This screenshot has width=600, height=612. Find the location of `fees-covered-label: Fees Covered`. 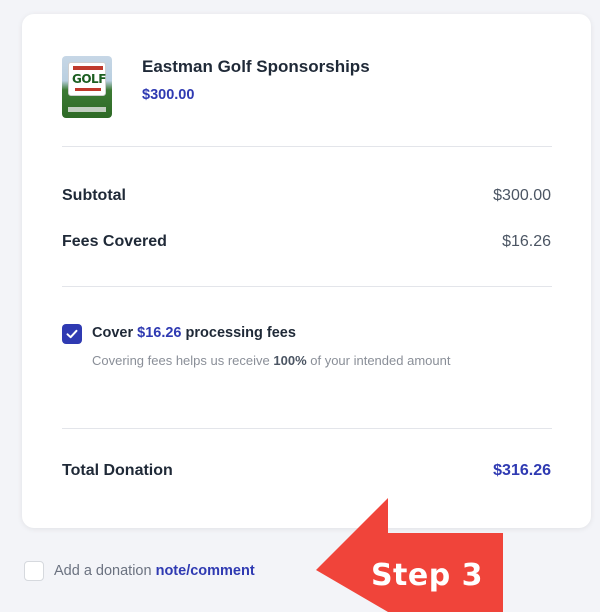

fees-covered-label: Fees Covered is located at coordinates (114, 241).